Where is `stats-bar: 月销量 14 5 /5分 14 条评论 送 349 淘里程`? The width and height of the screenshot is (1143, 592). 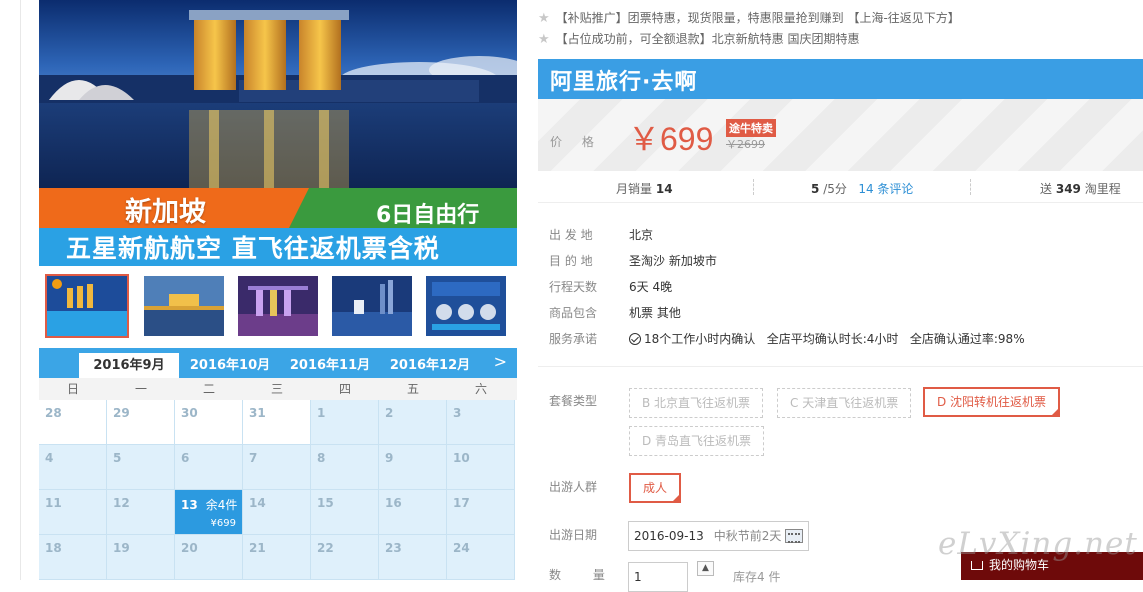
stats-bar: 月销量 14 5 /5分 14 条评论 送 349 淘里程 is located at coordinates (840, 187).